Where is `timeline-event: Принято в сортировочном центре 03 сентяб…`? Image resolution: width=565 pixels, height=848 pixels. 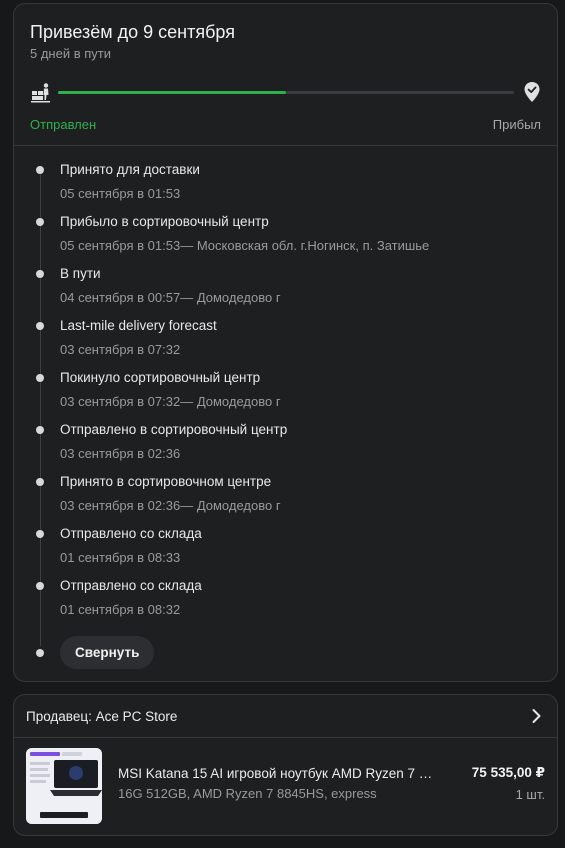 timeline-event: Принято в сортировочном центре 03 сентяб… is located at coordinates (285, 486).